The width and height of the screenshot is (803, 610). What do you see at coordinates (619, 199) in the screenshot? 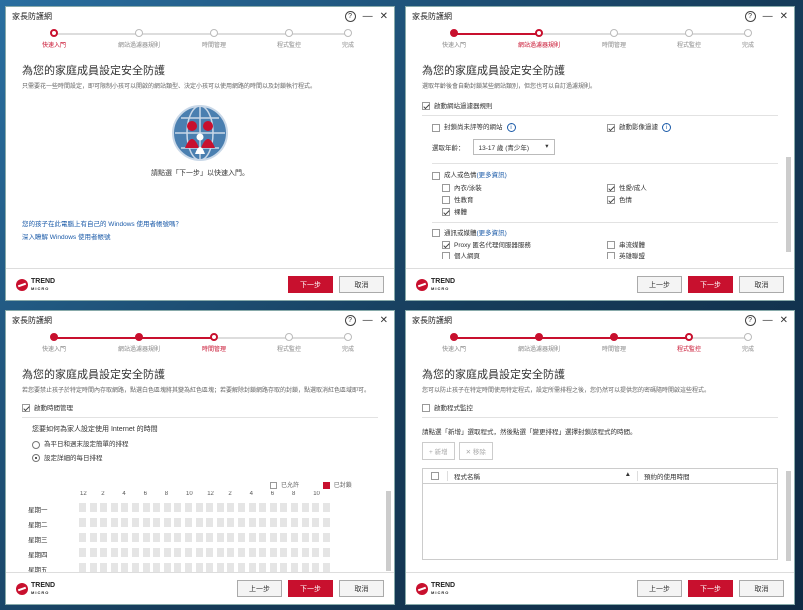
I see `category-item: 色情` at bounding box center [619, 199].